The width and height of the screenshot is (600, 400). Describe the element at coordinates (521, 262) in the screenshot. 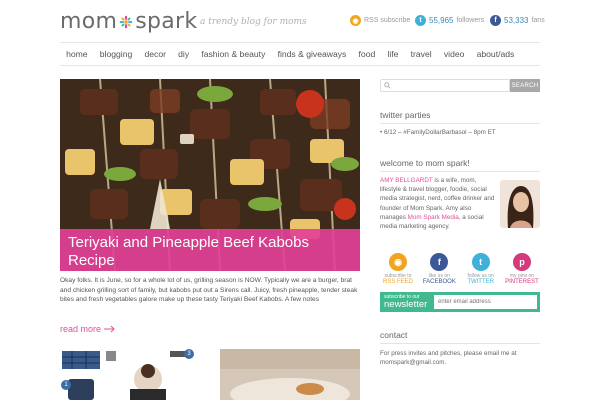

I see `pinterest-icon: p` at that location.